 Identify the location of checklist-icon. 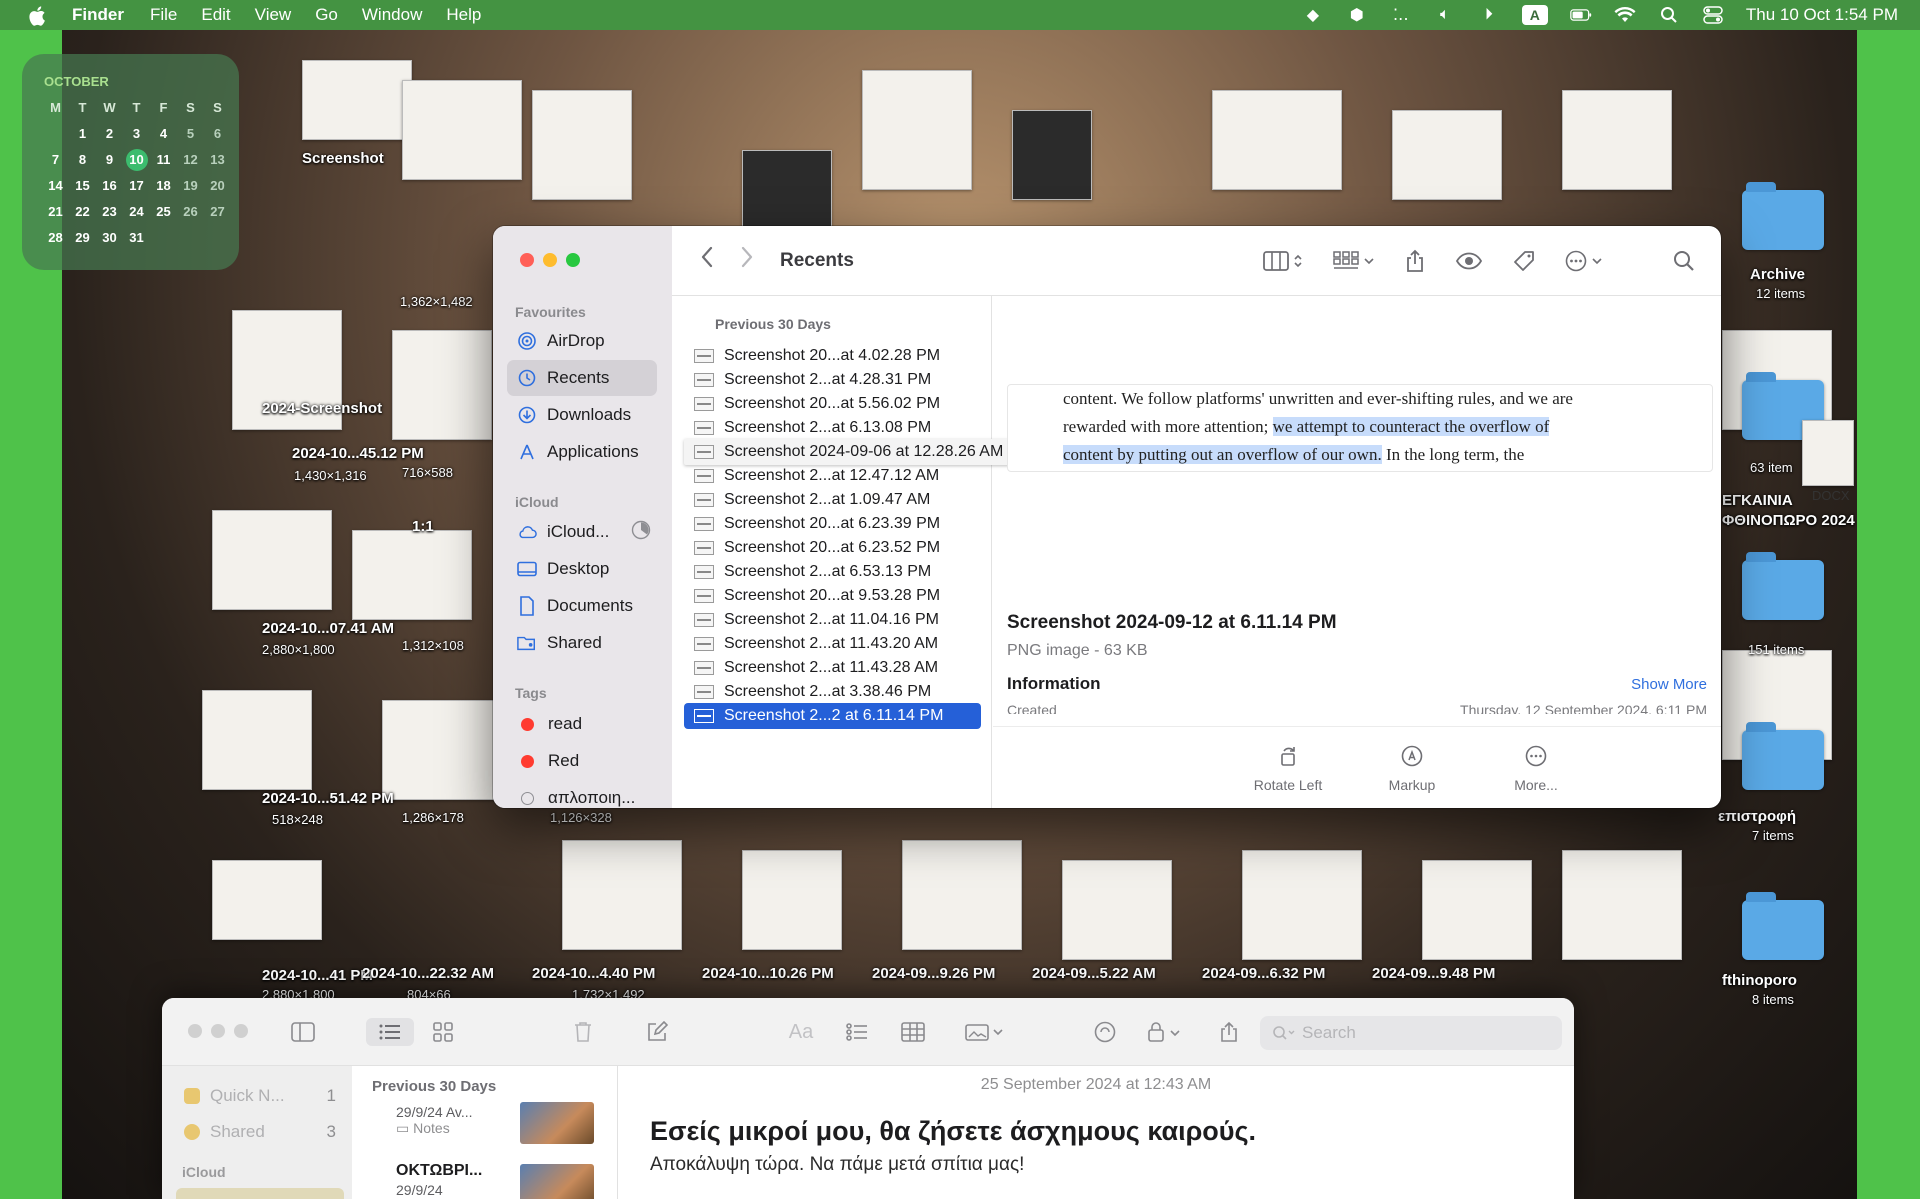
(857, 1032).